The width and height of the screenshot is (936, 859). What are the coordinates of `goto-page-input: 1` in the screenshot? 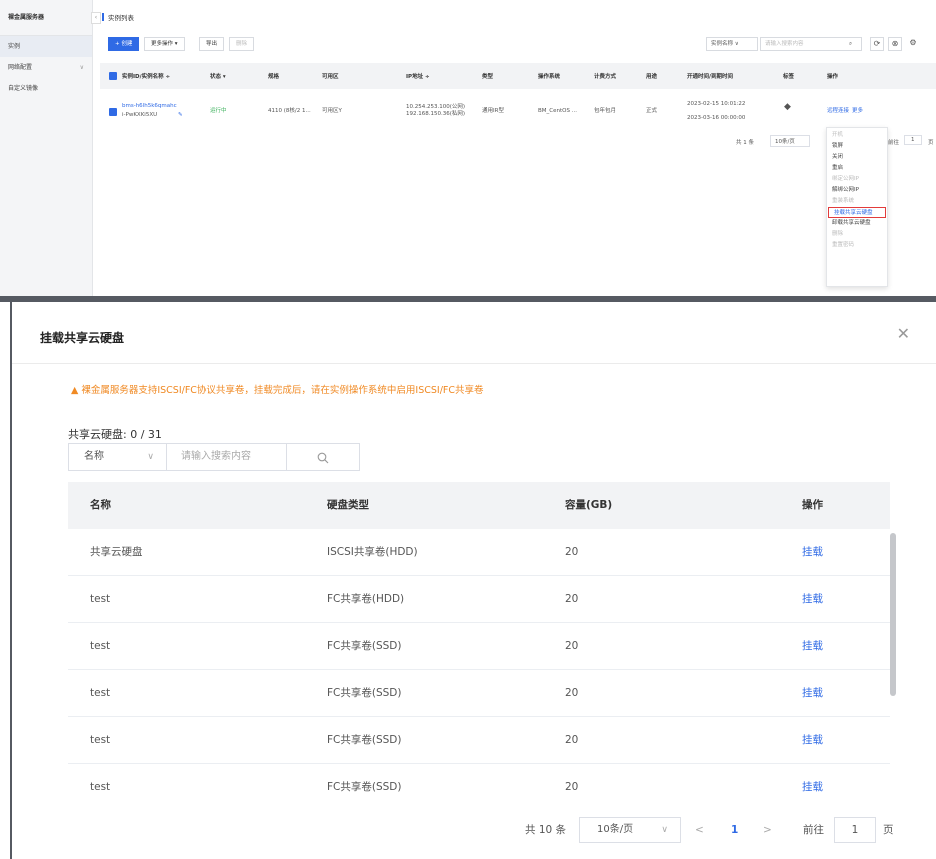 It's located at (855, 830).